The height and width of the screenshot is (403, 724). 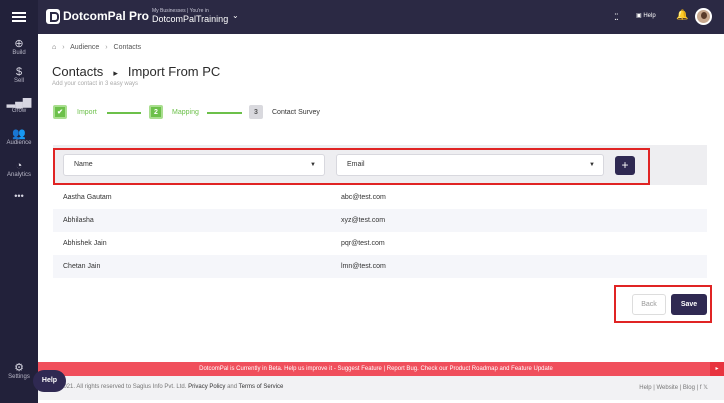 What do you see at coordinates (19, 368) in the screenshot?
I see `gear-icon: ⚙` at bounding box center [19, 368].